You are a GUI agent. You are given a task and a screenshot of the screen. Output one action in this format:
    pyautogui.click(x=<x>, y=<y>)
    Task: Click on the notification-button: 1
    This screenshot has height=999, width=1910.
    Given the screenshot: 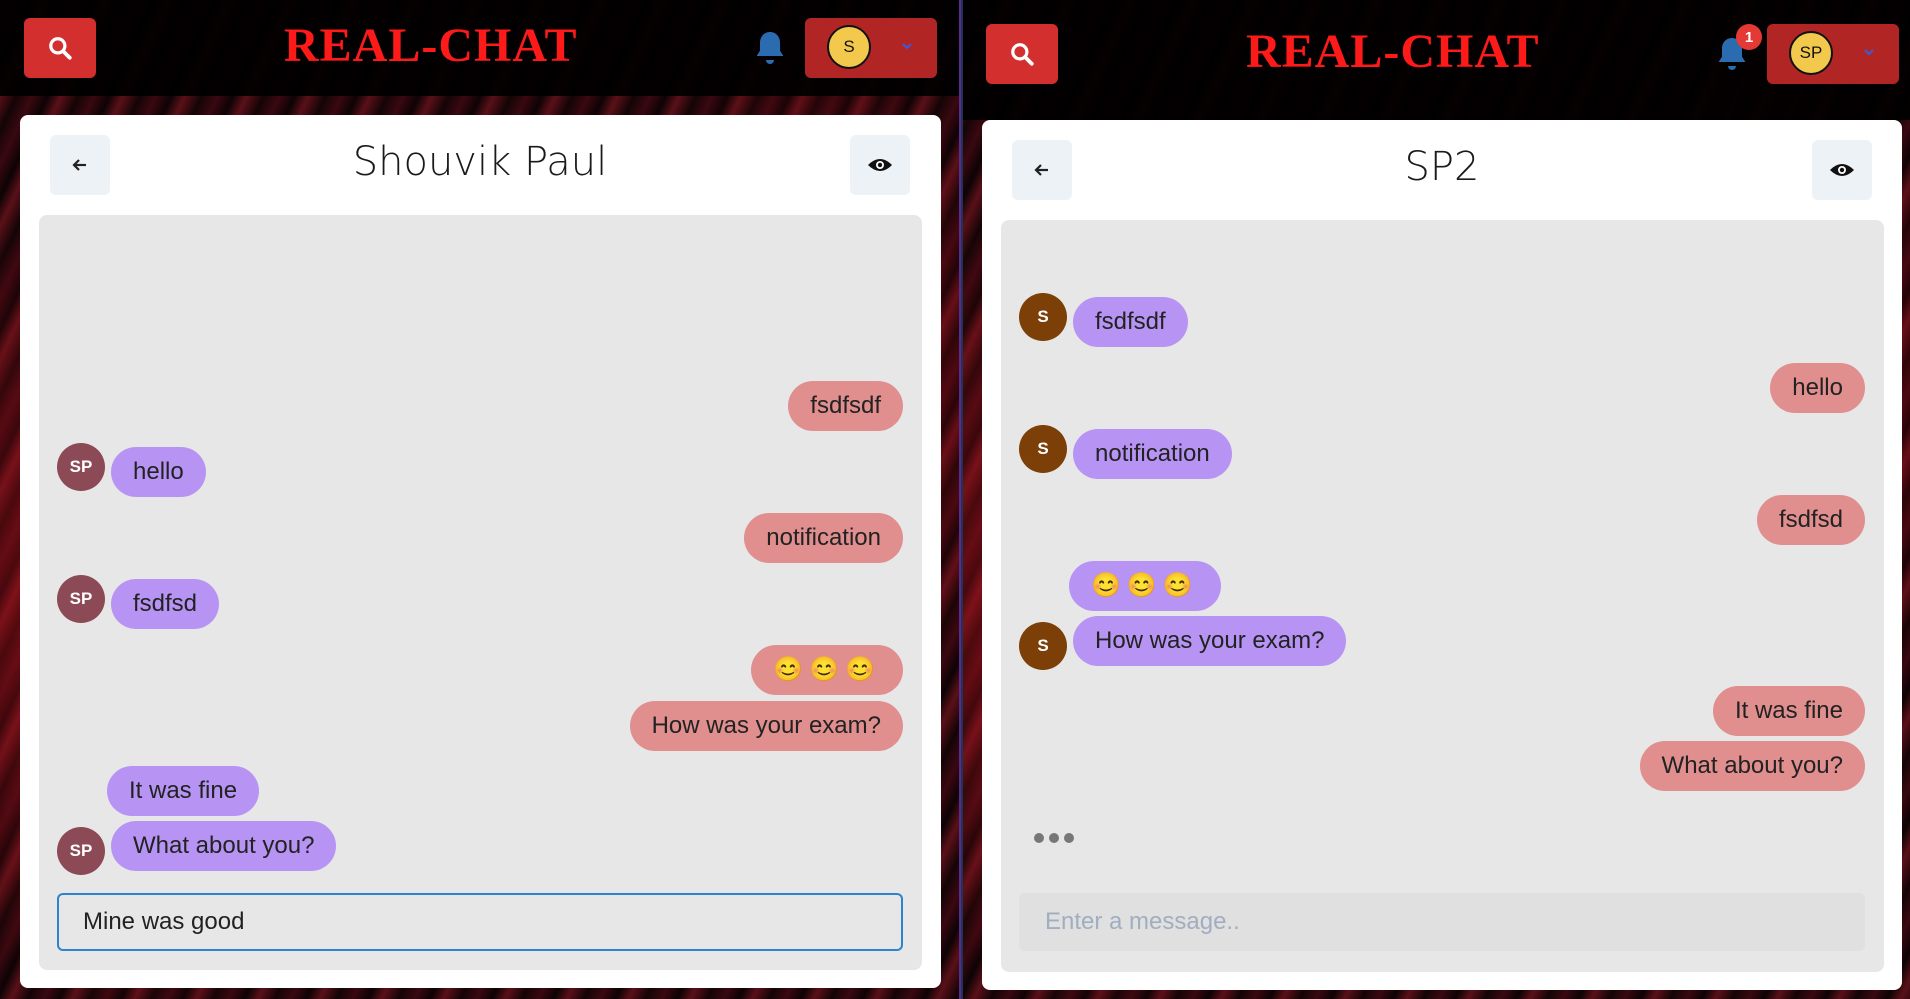 What is the action you would take?
    pyautogui.click(x=1737, y=51)
    